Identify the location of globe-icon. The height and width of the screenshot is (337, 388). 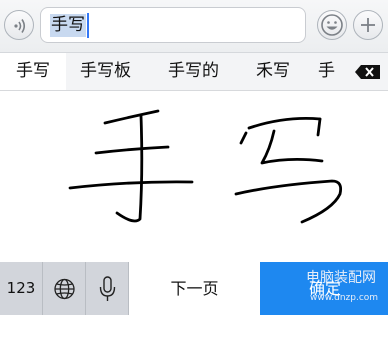
(64, 289).